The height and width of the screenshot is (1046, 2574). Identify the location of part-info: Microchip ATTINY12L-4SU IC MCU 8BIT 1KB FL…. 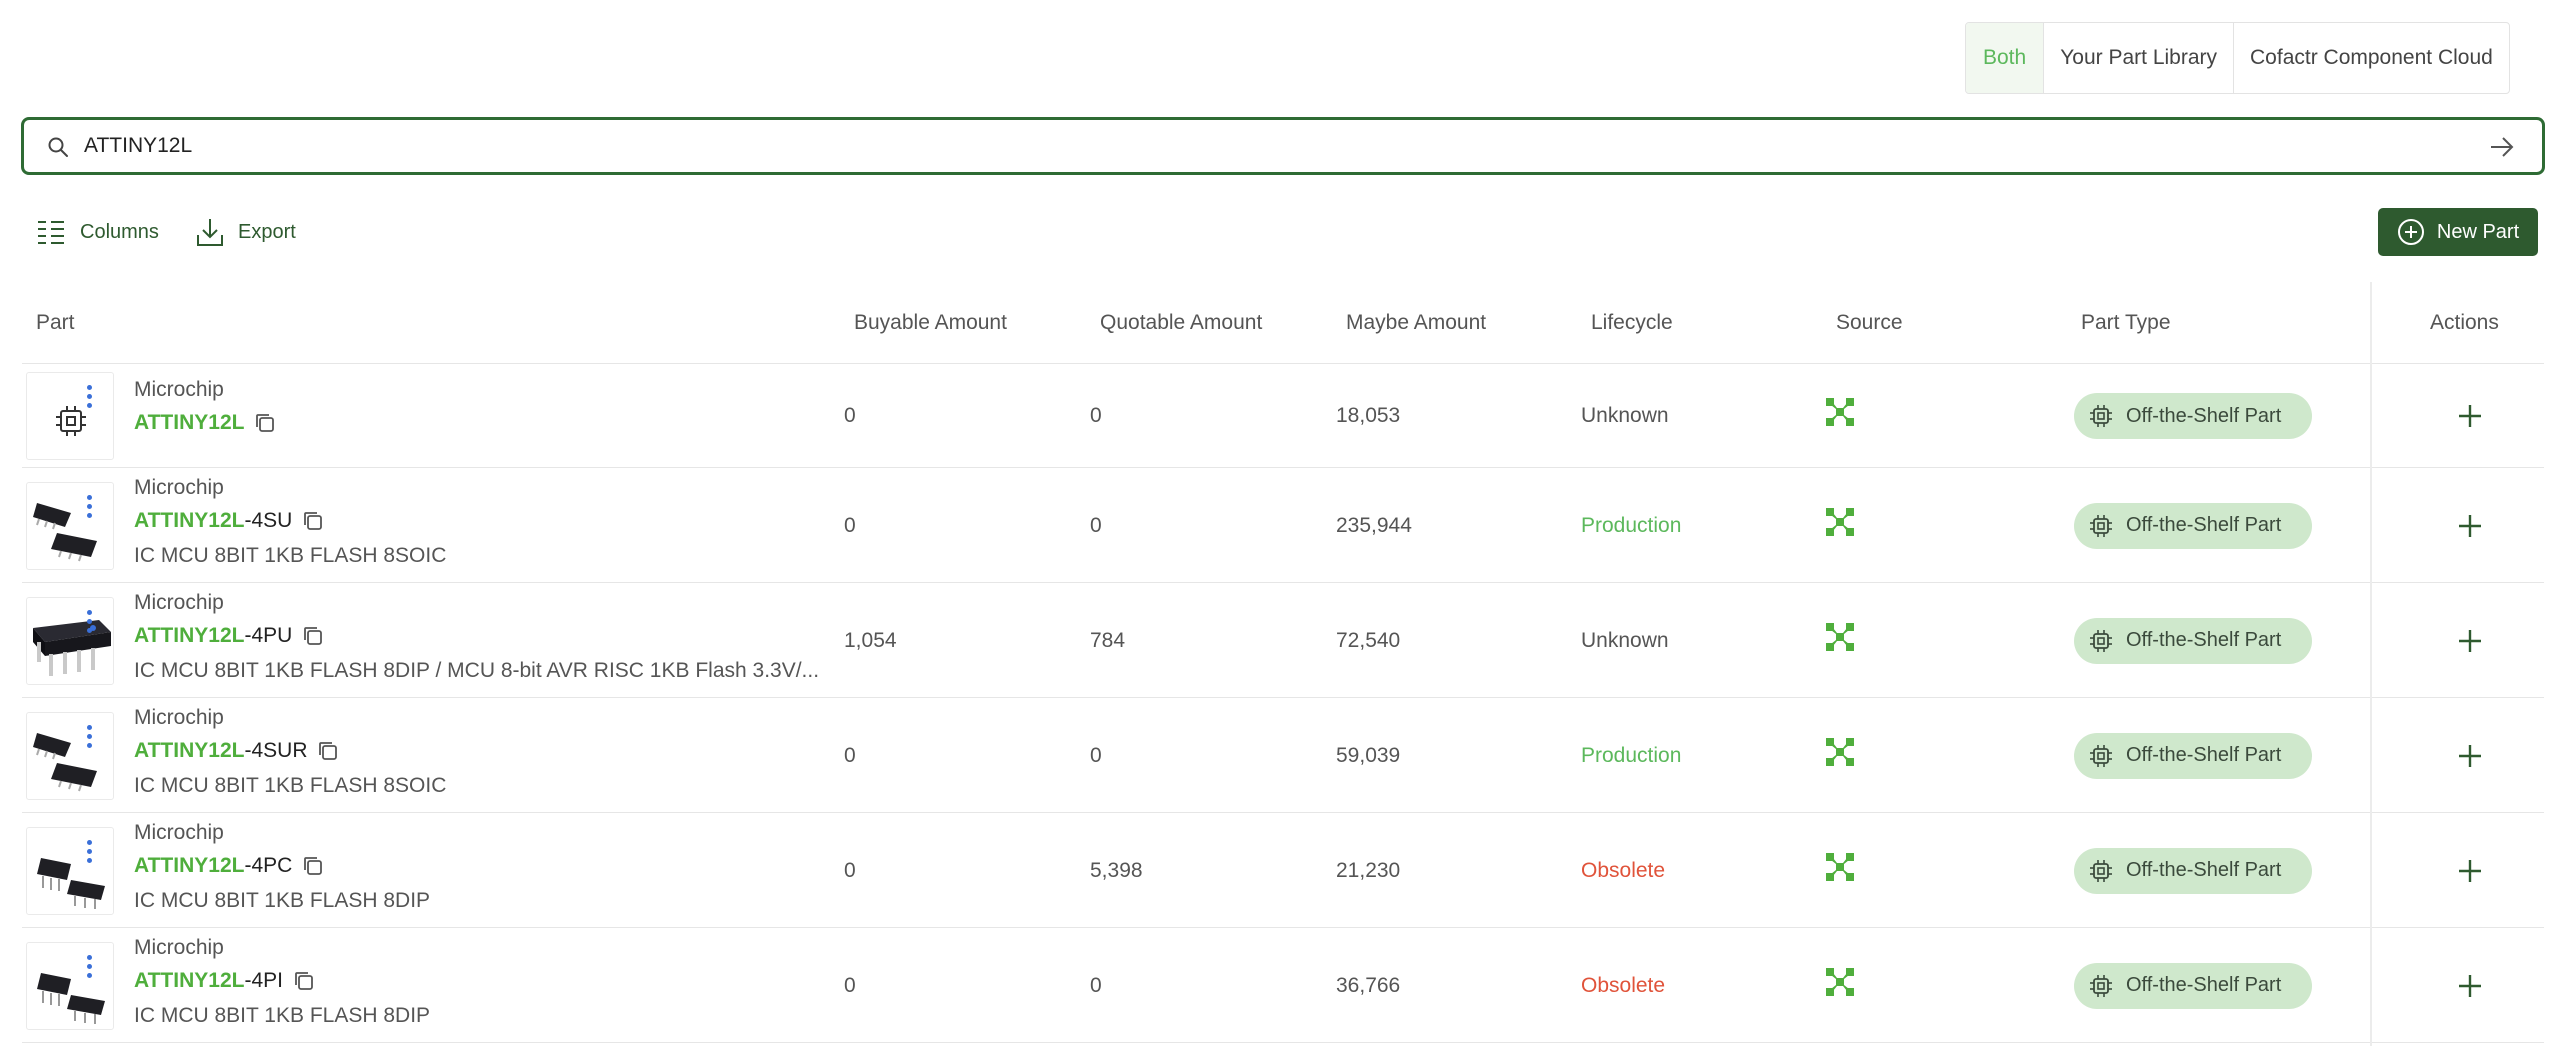
(494, 523).